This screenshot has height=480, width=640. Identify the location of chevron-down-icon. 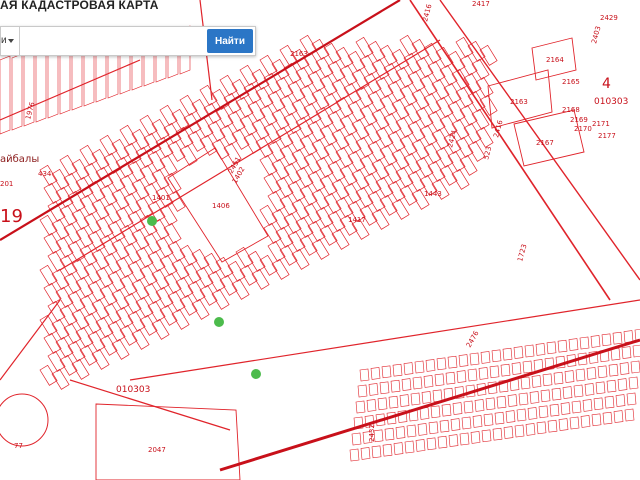
(11, 41).